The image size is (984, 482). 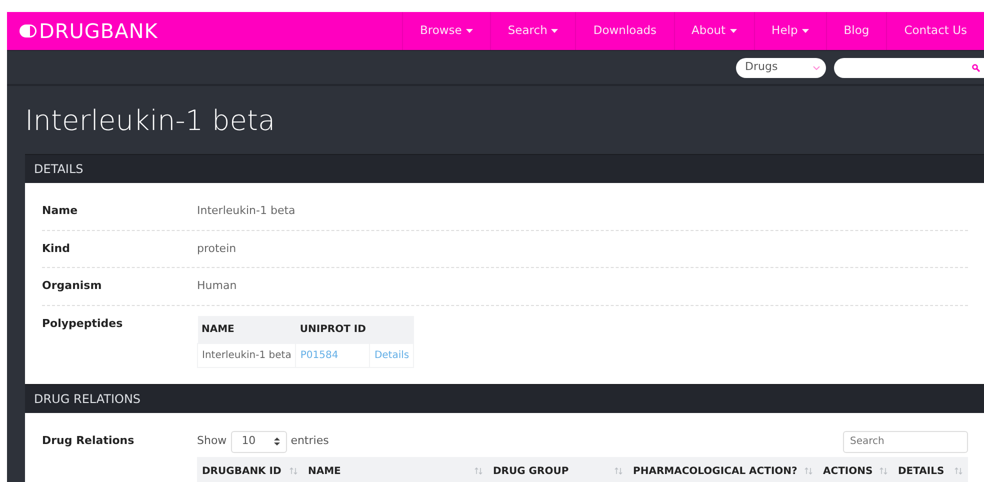 I want to click on field-label: Polypeptides, so click(x=83, y=324).